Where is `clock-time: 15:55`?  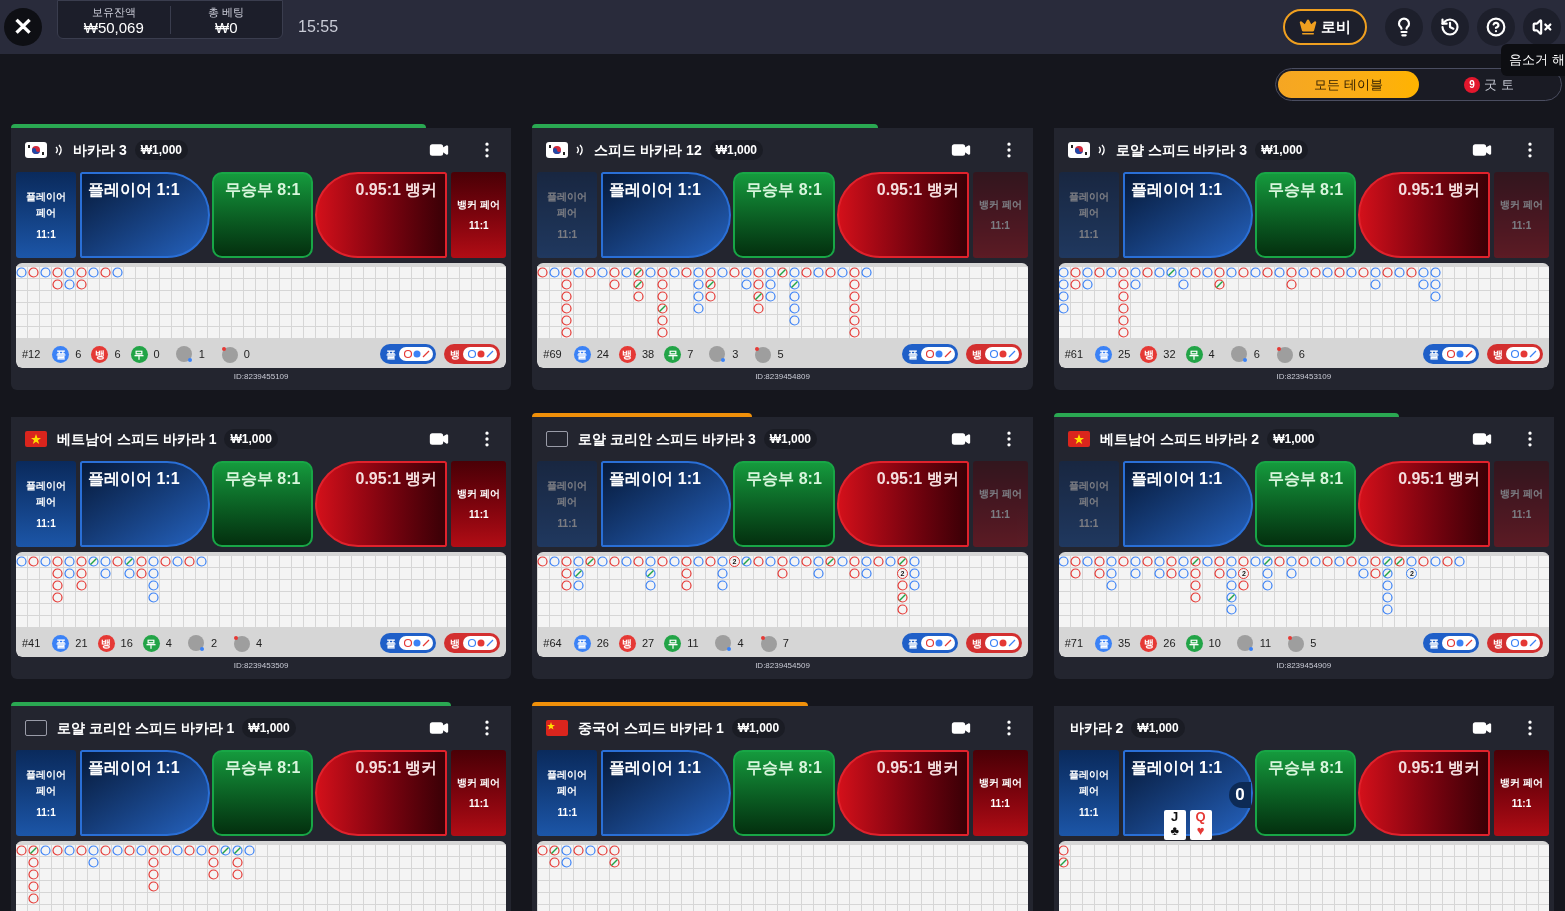 clock-time: 15:55 is located at coordinates (318, 27).